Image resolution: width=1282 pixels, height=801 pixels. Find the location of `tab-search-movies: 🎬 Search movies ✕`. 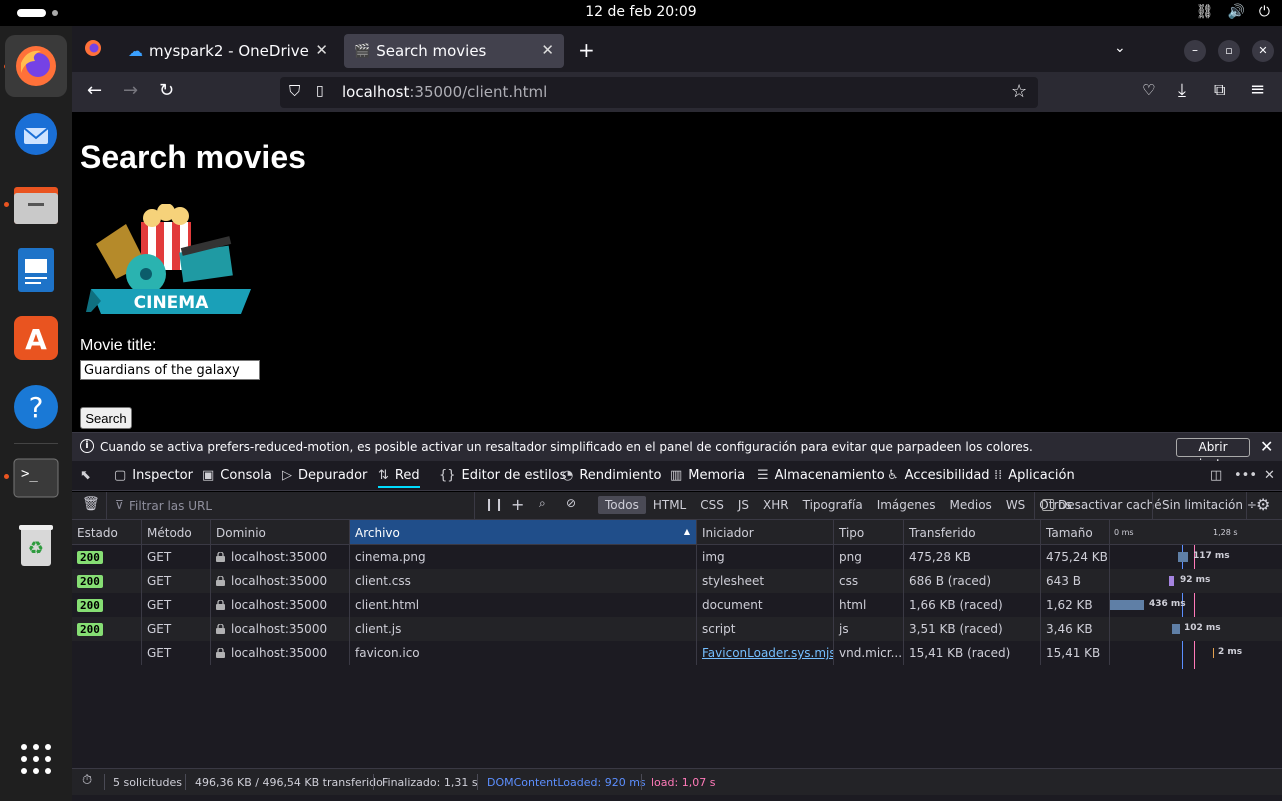

tab-search-movies: 🎬 Search movies ✕ is located at coordinates (454, 51).